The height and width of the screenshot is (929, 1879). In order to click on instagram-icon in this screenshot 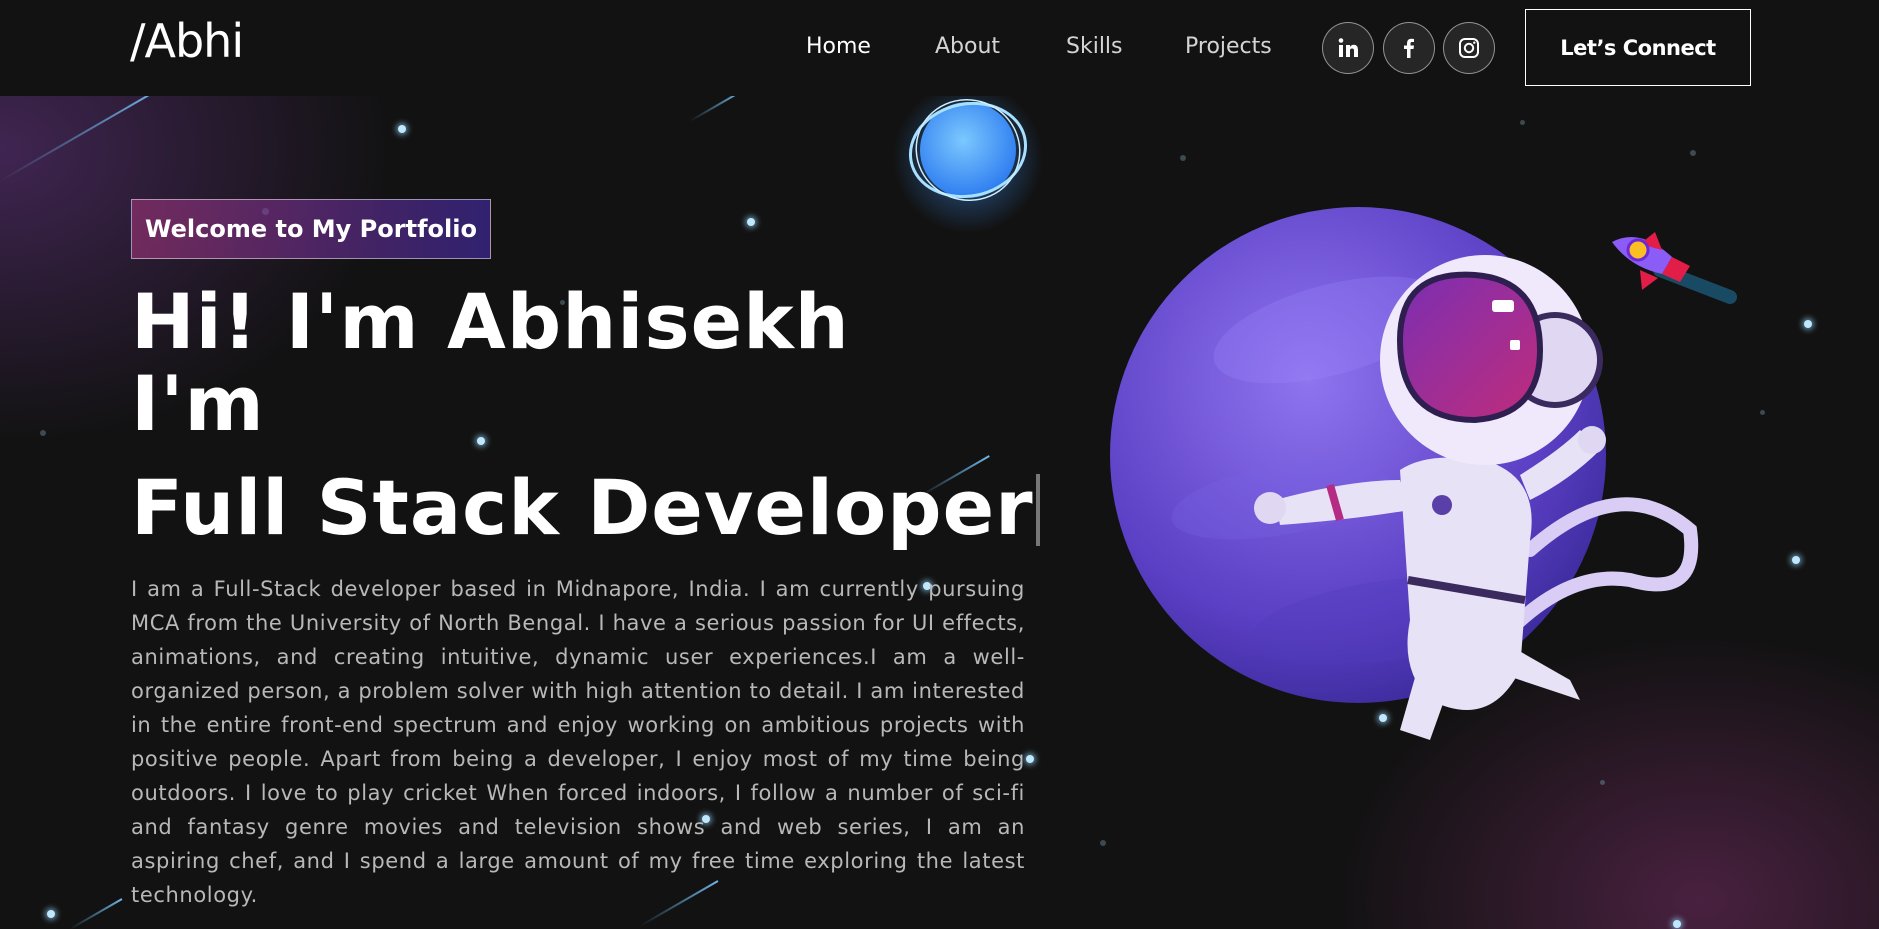, I will do `click(1469, 48)`.